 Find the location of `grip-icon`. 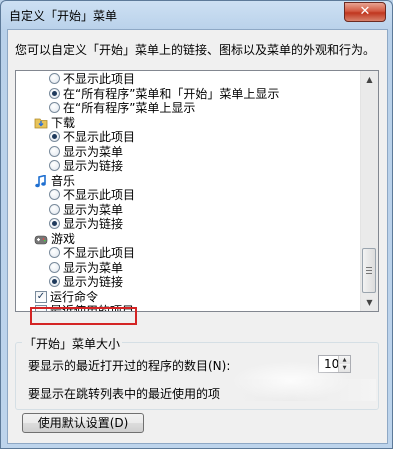

grip-icon is located at coordinates (369, 270).